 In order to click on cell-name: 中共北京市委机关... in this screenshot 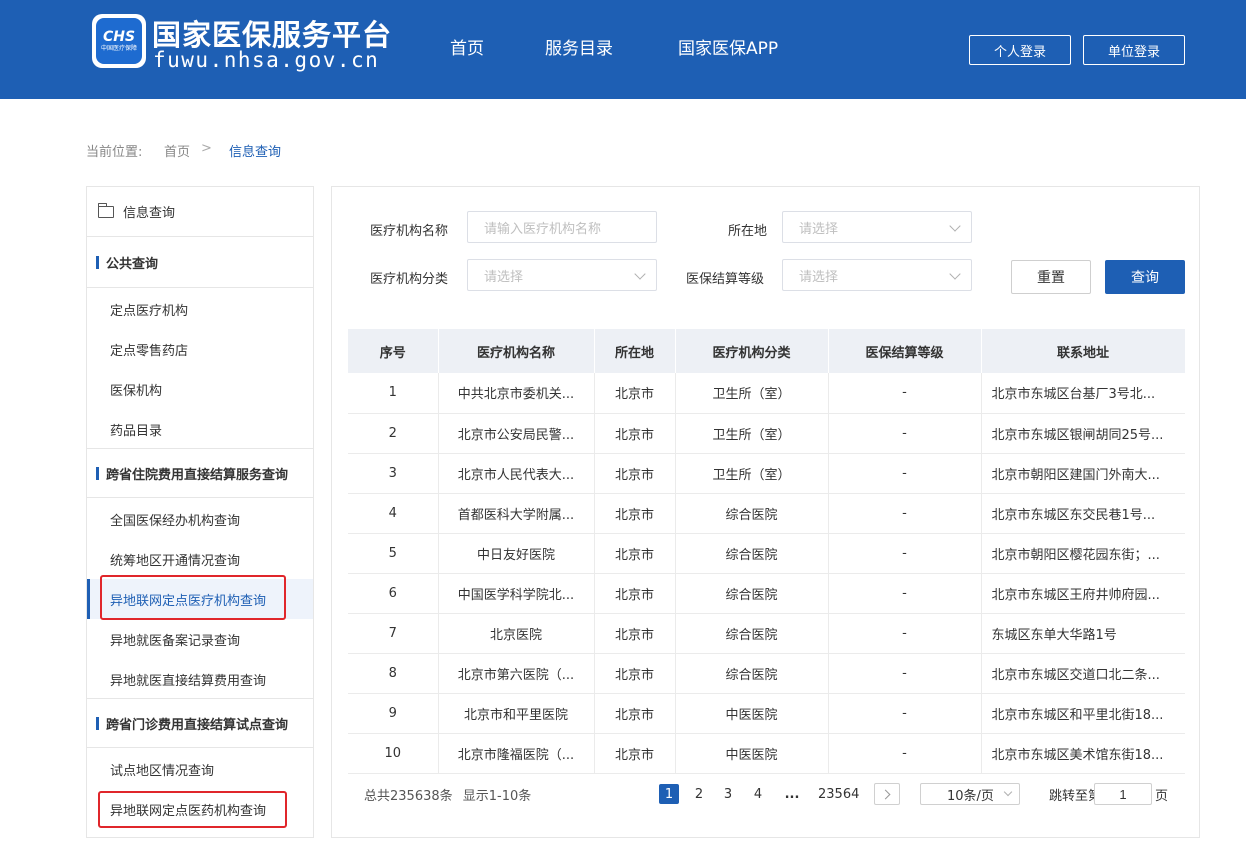, I will do `click(516, 393)`.